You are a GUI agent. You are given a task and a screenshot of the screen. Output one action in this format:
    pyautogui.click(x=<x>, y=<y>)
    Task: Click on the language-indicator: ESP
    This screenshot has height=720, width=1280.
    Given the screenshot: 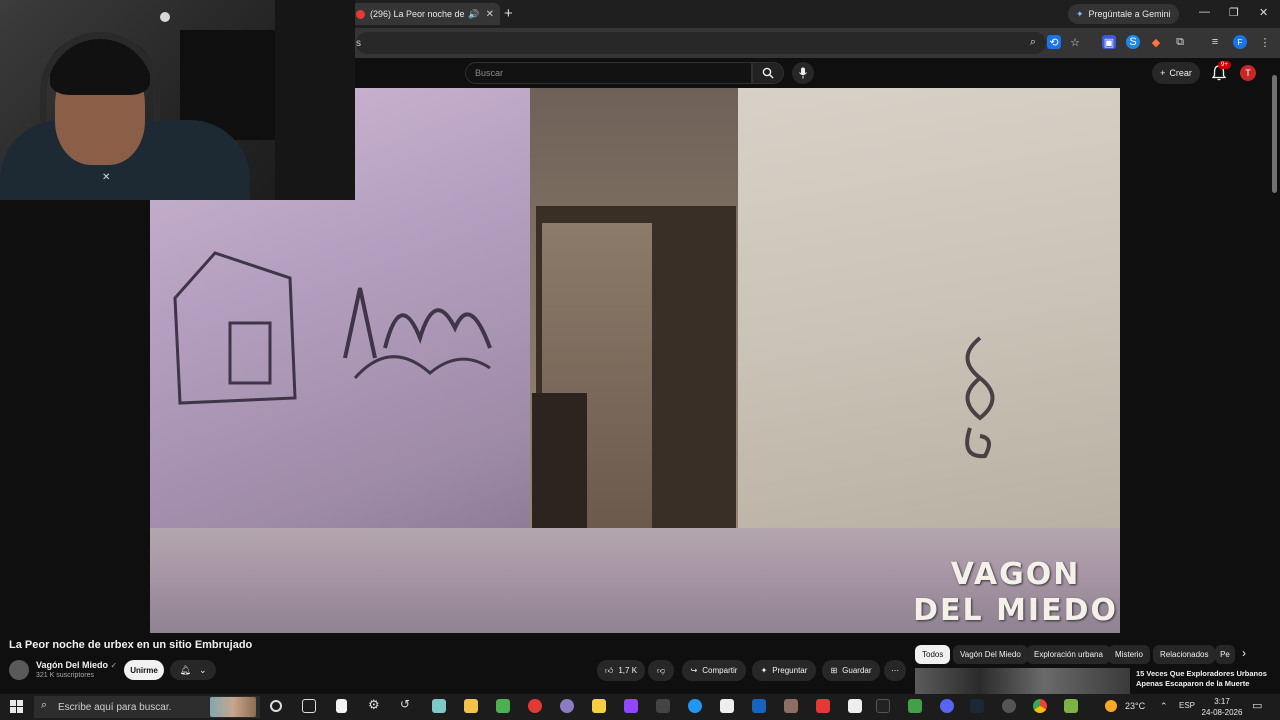 What is the action you would take?
    pyautogui.click(x=1187, y=705)
    